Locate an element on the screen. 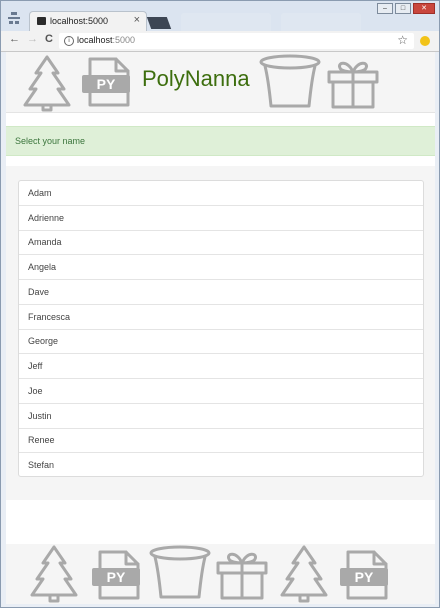  name-label: Adrienne is located at coordinates (46, 218).